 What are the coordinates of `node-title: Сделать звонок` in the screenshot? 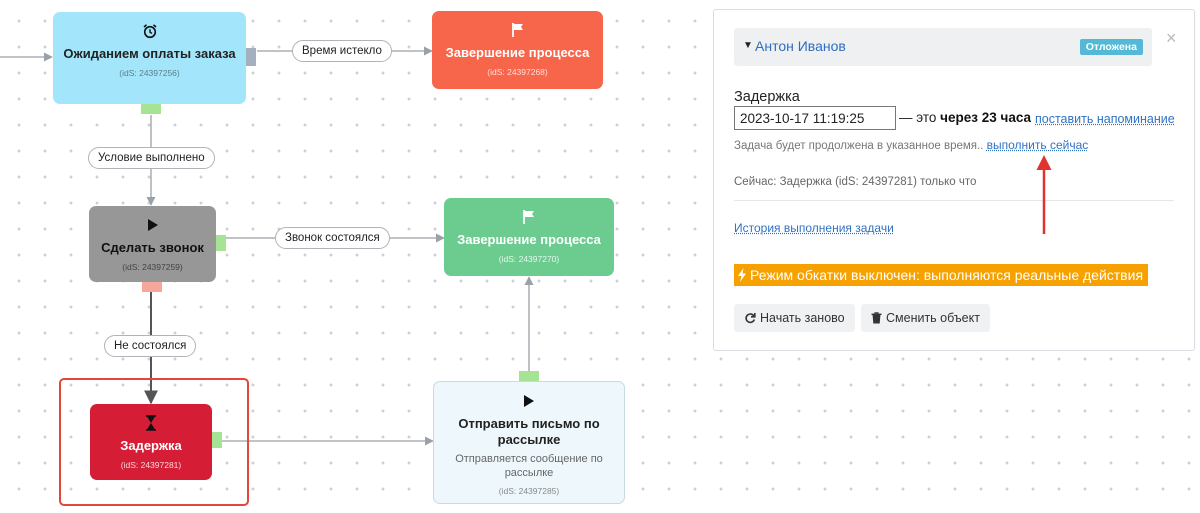 It's located at (152, 247).